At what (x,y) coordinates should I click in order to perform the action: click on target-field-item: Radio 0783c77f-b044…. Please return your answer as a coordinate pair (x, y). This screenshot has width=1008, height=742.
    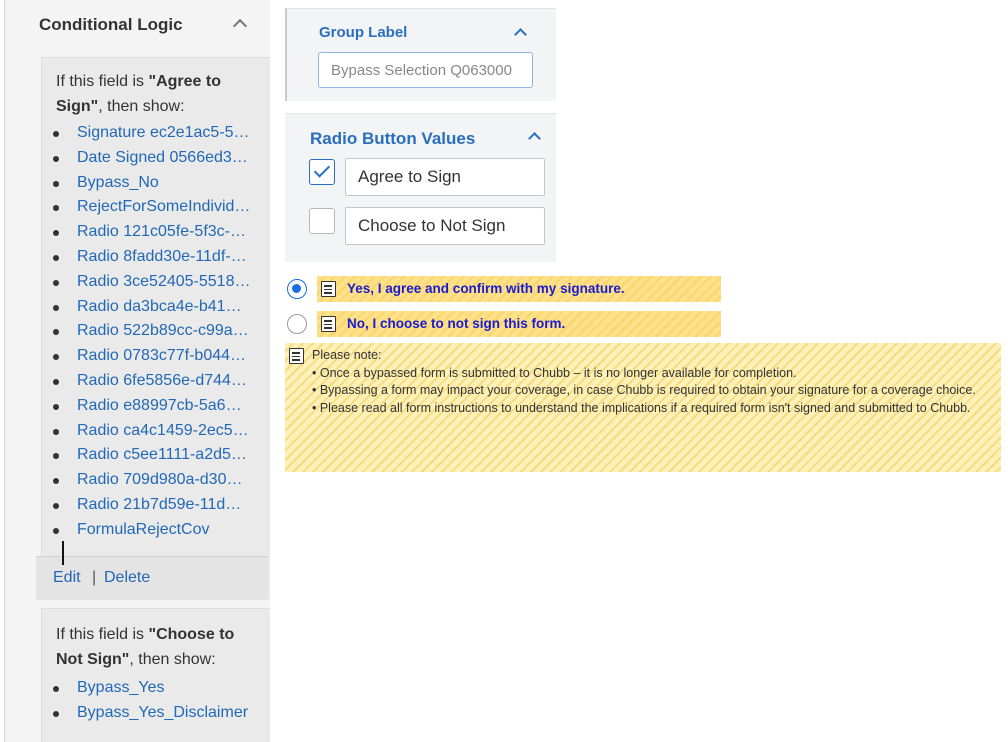
    Looking at the image, I should click on (157, 356).